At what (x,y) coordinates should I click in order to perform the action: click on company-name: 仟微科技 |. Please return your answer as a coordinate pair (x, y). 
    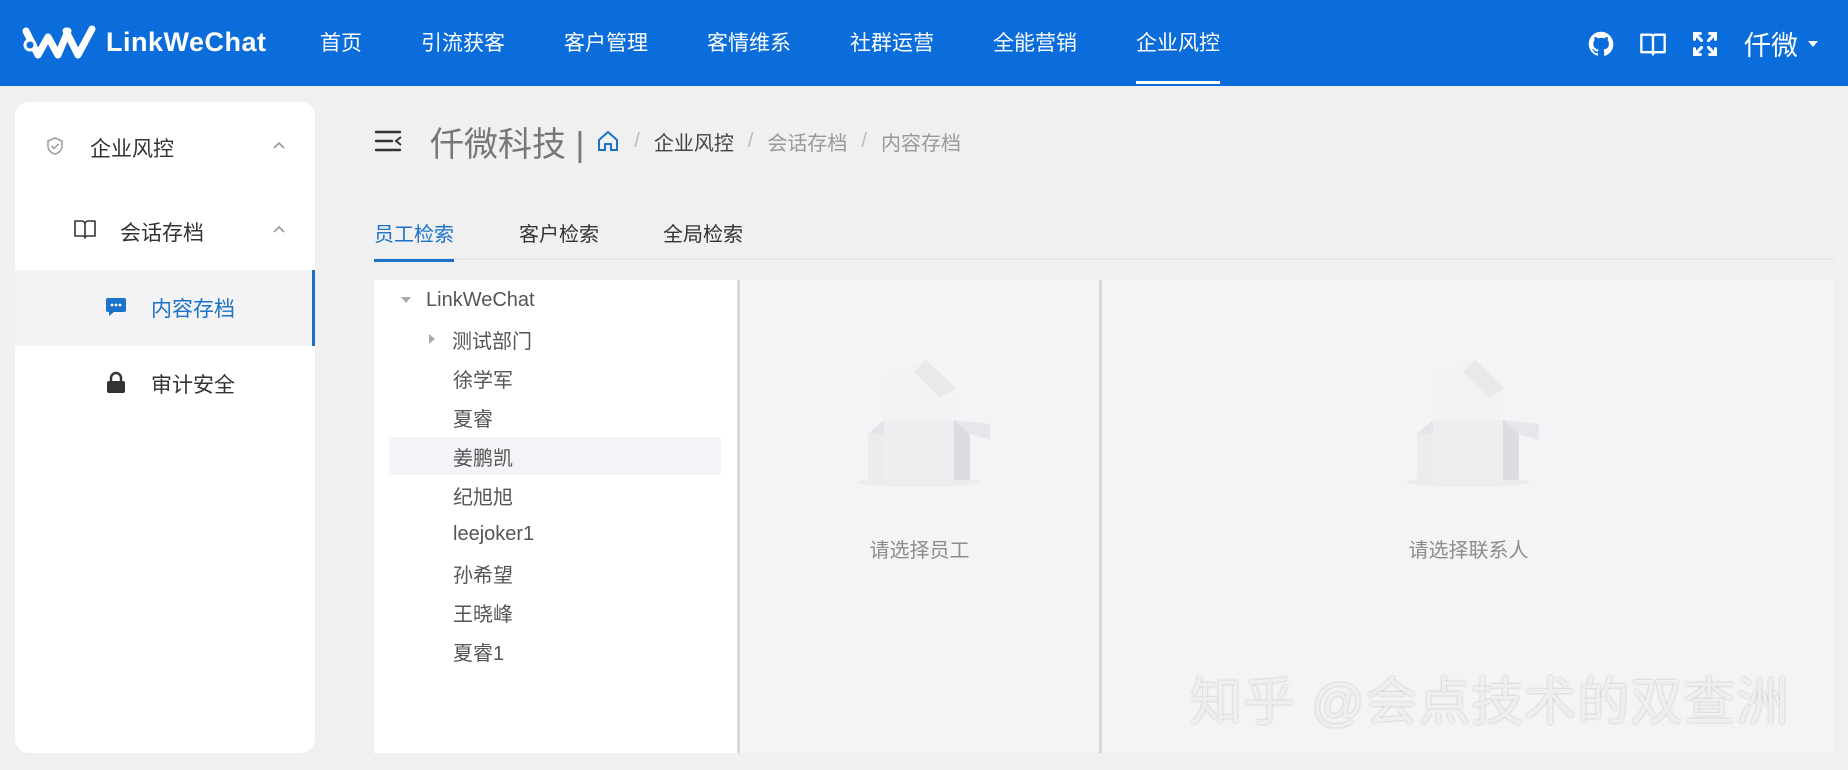
    Looking at the image, I should click on (507, 144).